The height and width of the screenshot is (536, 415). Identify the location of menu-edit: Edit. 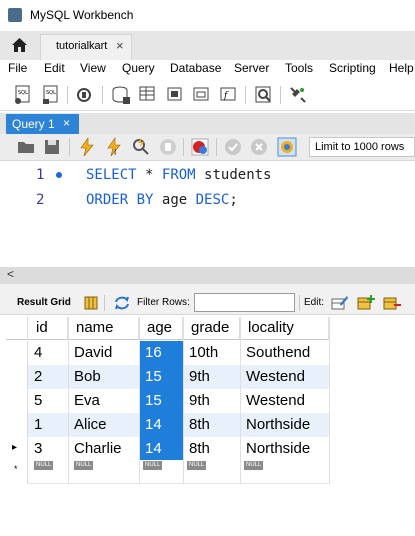
(54, 68).